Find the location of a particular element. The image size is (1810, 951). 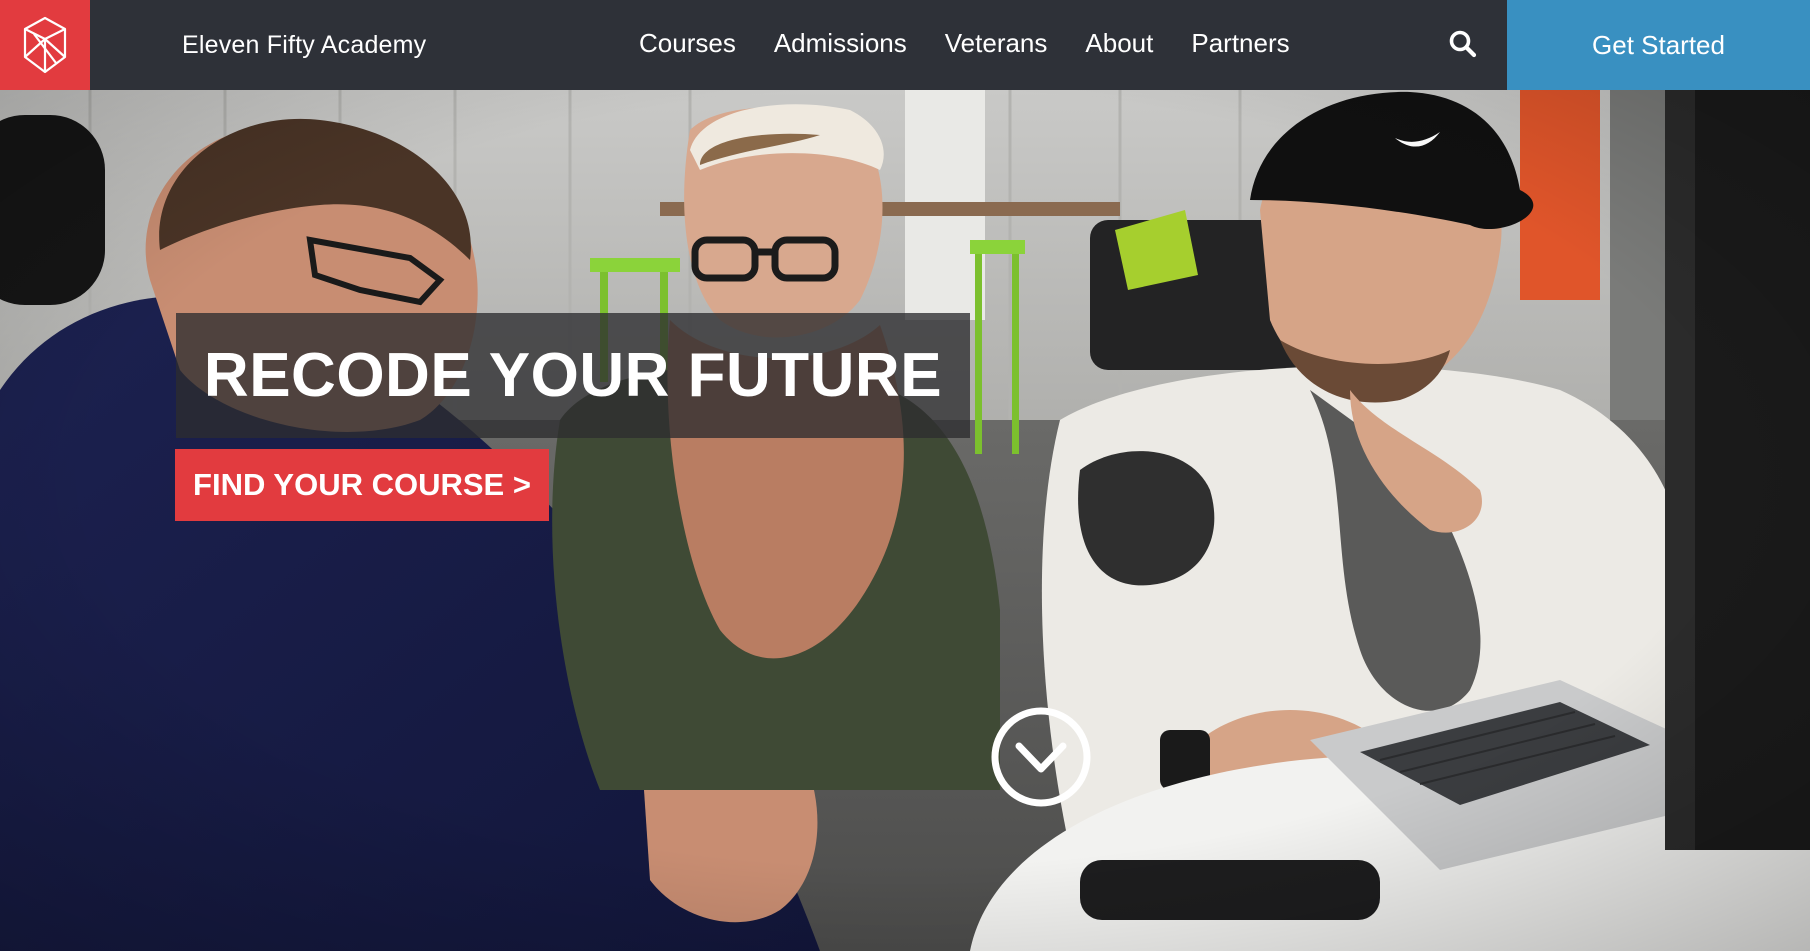

logo-link is located at coordinates (45, 45).